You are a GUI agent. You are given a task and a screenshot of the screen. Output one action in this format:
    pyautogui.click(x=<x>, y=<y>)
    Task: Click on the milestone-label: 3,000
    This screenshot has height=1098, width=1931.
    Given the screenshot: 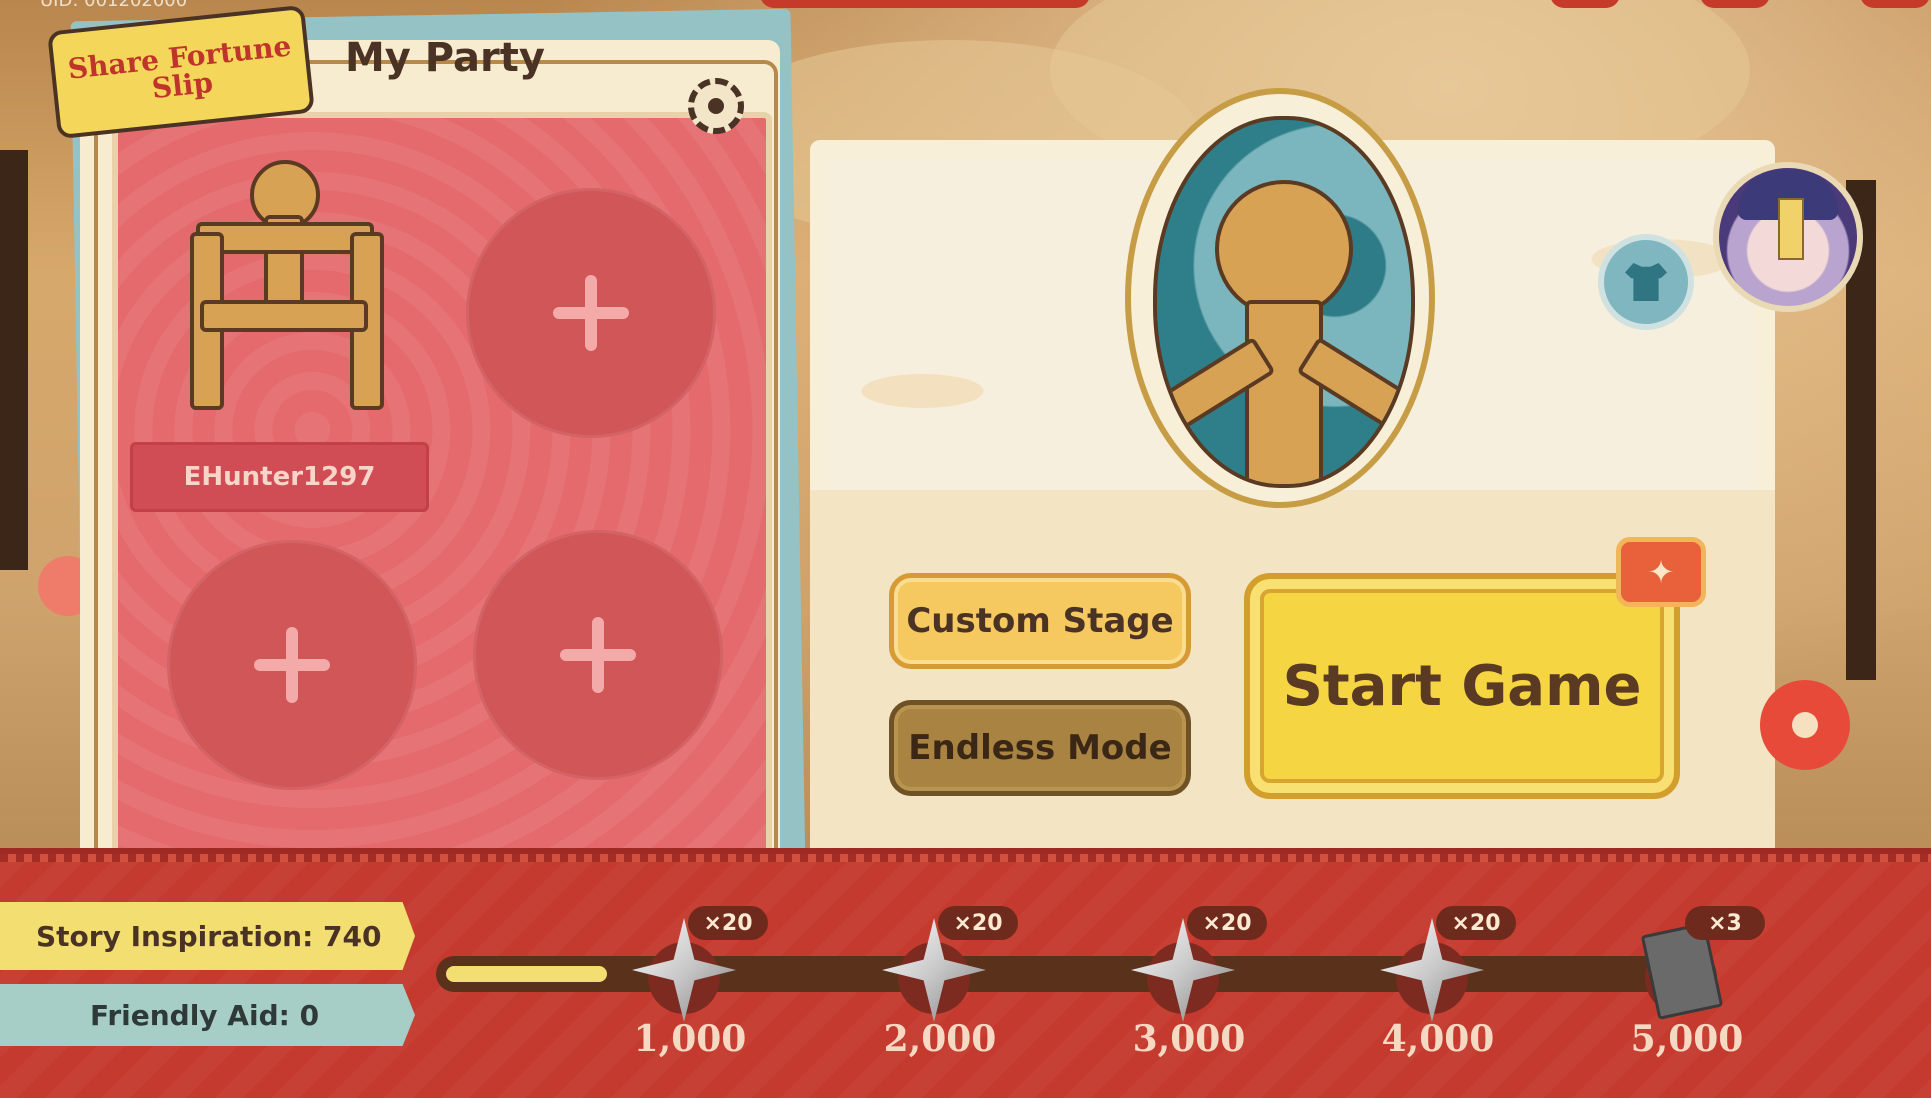 What is the action you would take?
    pyautogui.click(x=1189, y=1039)
    